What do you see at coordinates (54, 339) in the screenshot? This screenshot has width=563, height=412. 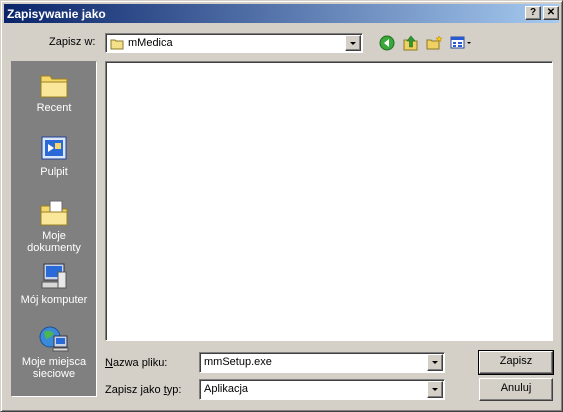 I see `network-places-icon` at bounding box center [54, 339].